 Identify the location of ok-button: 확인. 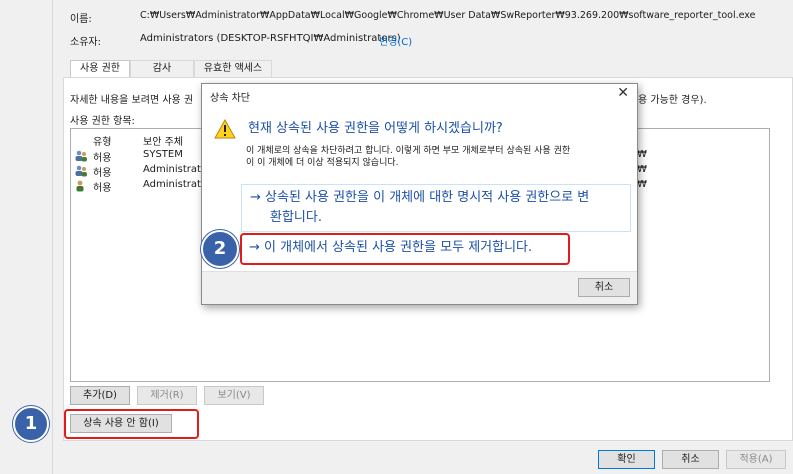
(626, 459).